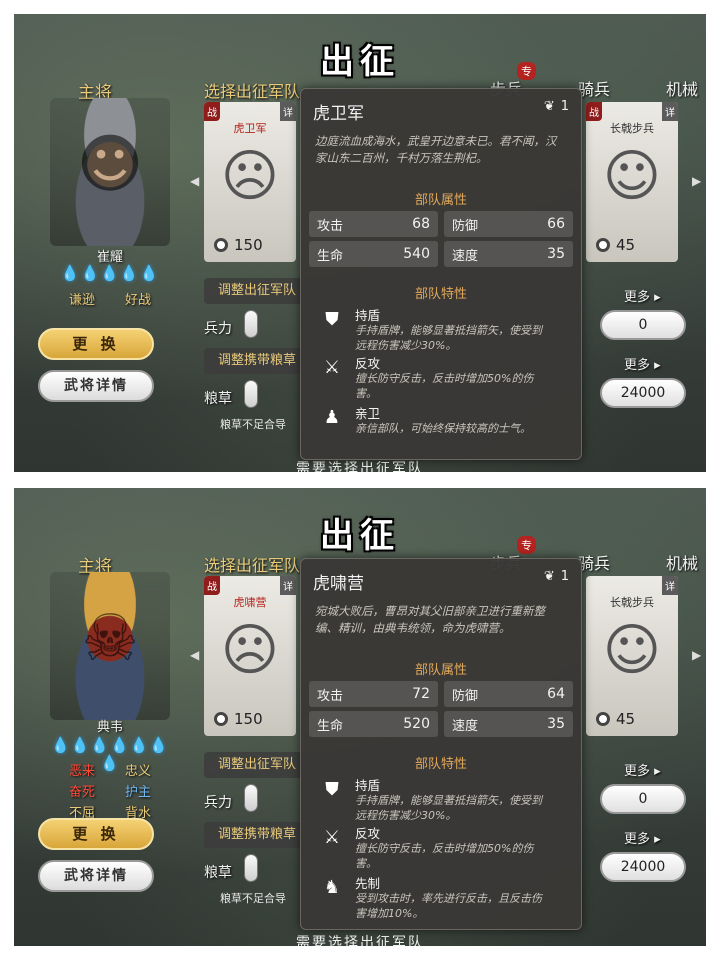 The image size is (720, 960). Describe the element at coordinates (373, 724) in the screenshot. I see `stat-health: 生命 520` at that location.